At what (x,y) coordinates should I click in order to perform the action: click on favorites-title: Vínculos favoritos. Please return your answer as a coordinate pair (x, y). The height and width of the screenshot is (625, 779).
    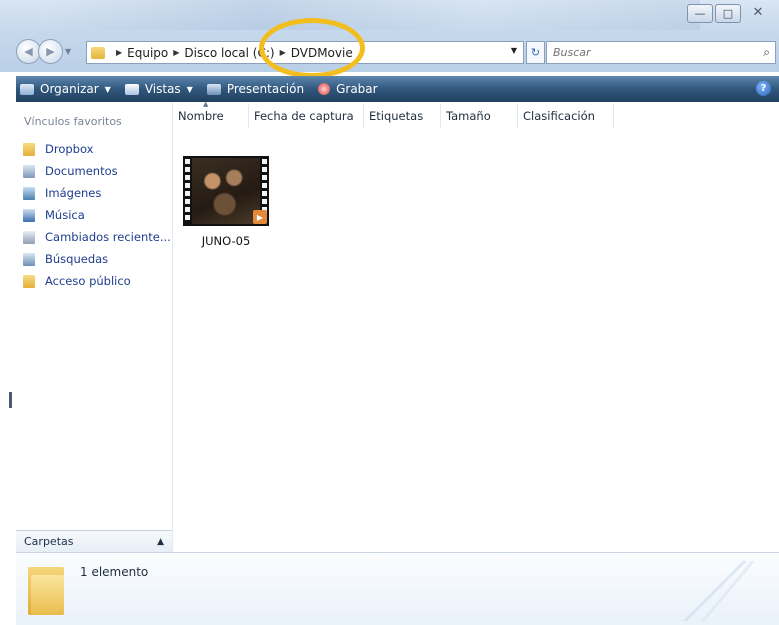
    Looking at the image, I should click on (73, 121).